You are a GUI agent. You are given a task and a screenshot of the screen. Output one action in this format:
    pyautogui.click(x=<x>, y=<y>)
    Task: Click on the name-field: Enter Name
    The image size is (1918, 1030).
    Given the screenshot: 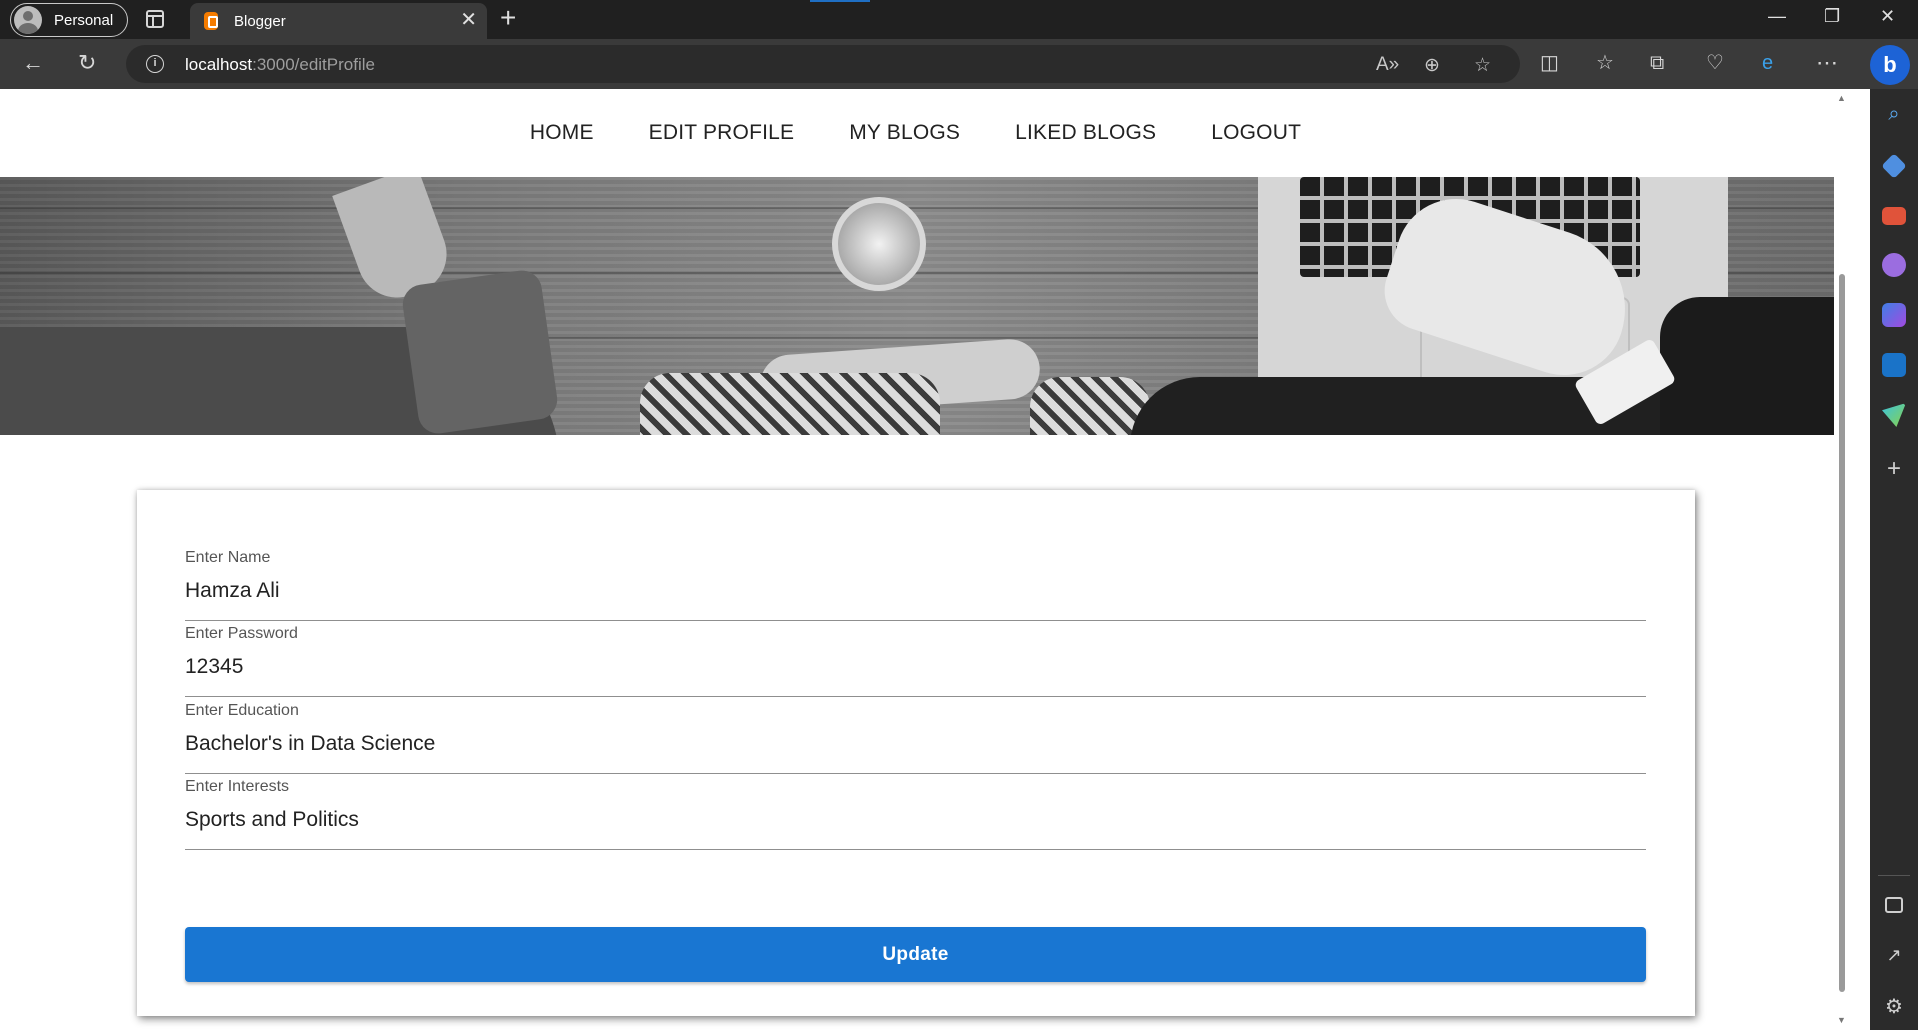 What is the action you would take?
    pyautogui.click(x=915, y=585)
    